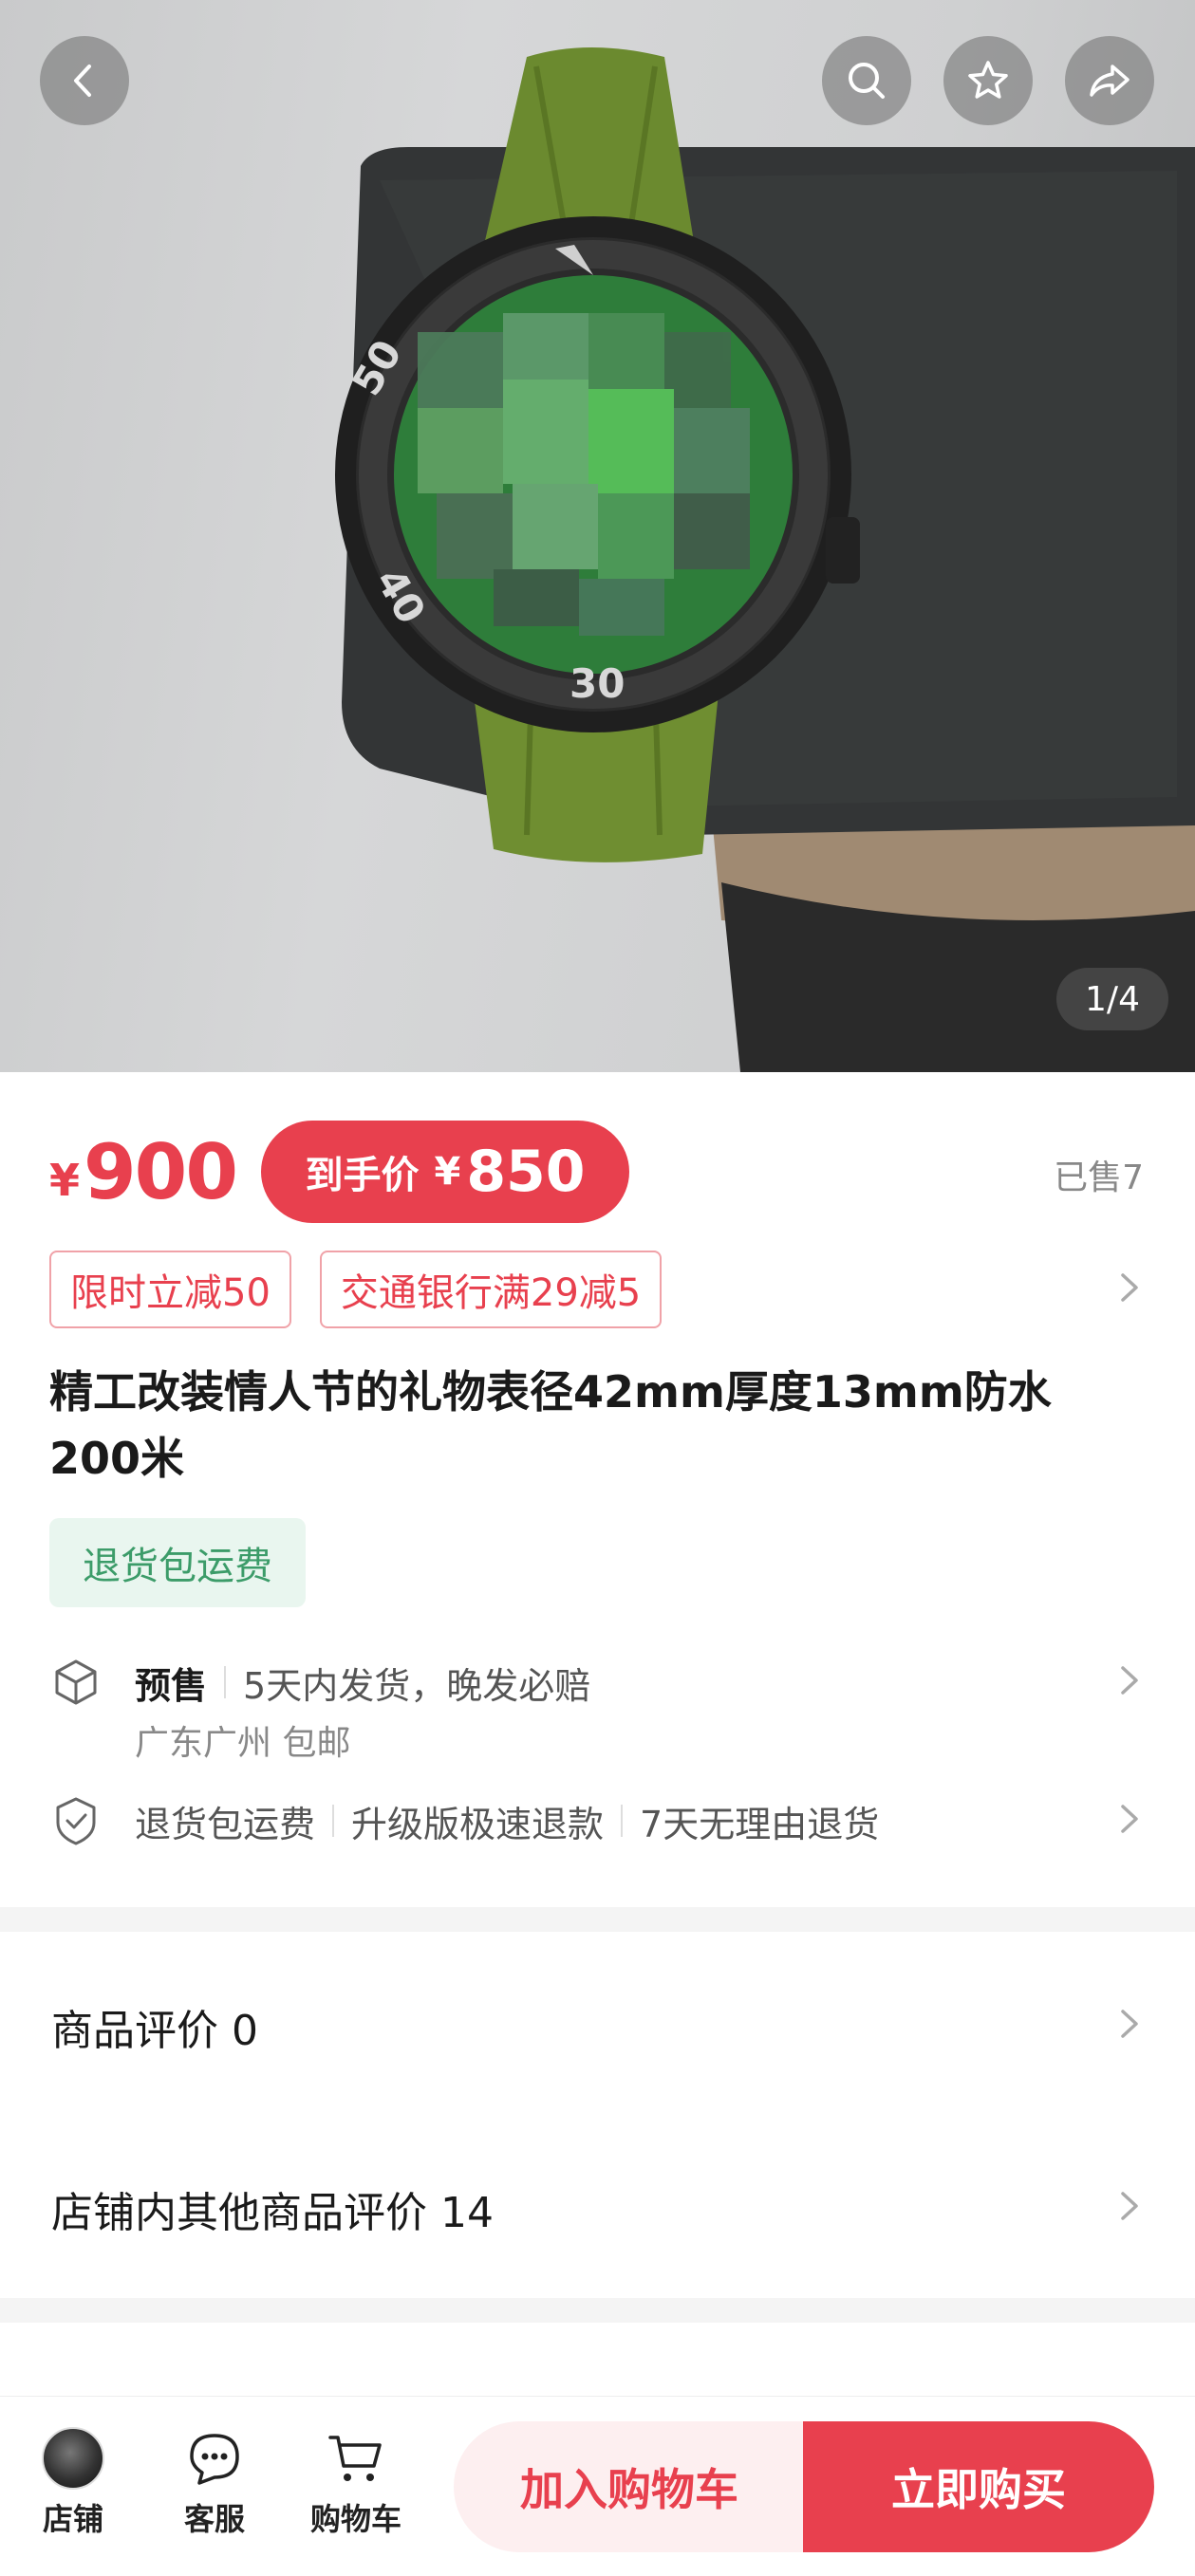 The height and width of the screenshot is (2576, 1195). I want to click on shopping-cart-icon, so click(355, 2458).